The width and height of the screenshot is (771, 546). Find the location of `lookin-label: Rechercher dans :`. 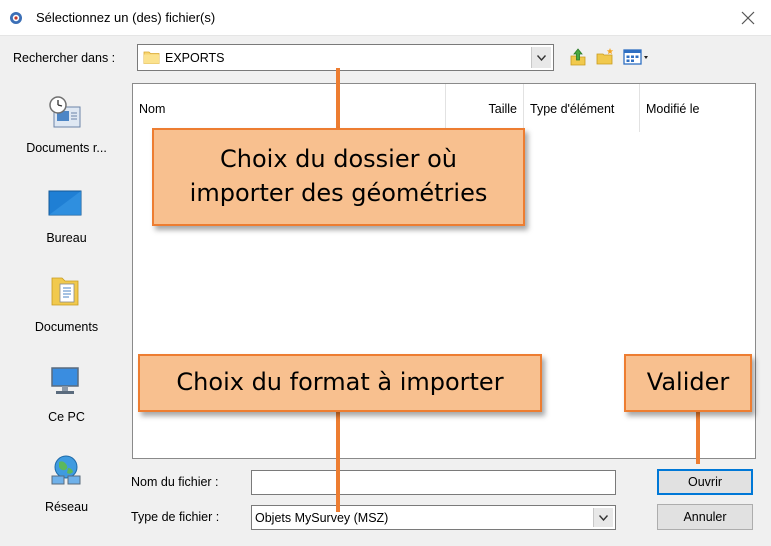

lookin-label: Rechercher dans : is located at coordinates (64, 58).